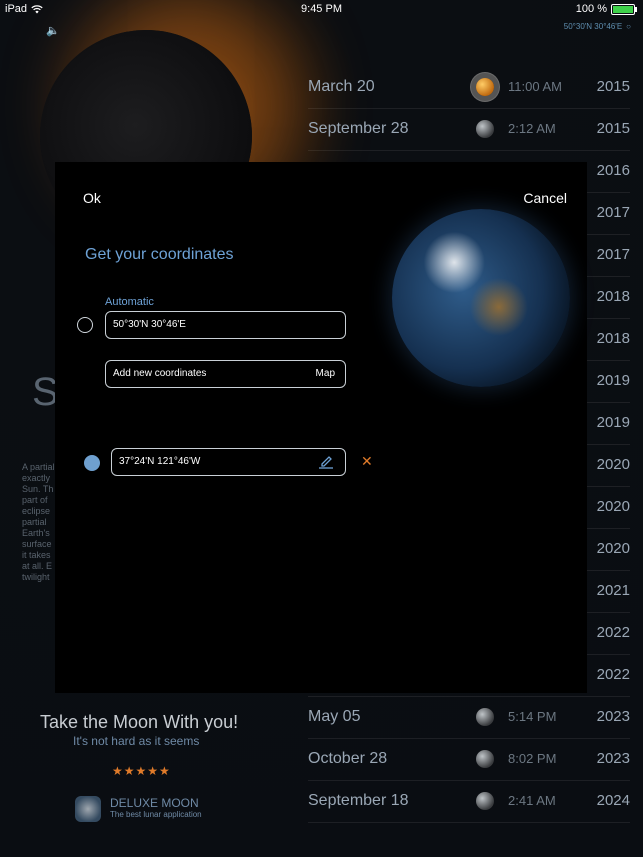 The width and height of the screenshot is (643, 857). What do you see at coordinates (532, 800) in the screenshot?
I see `event-time: 2:41 AM` at bounding box center [532, 800].